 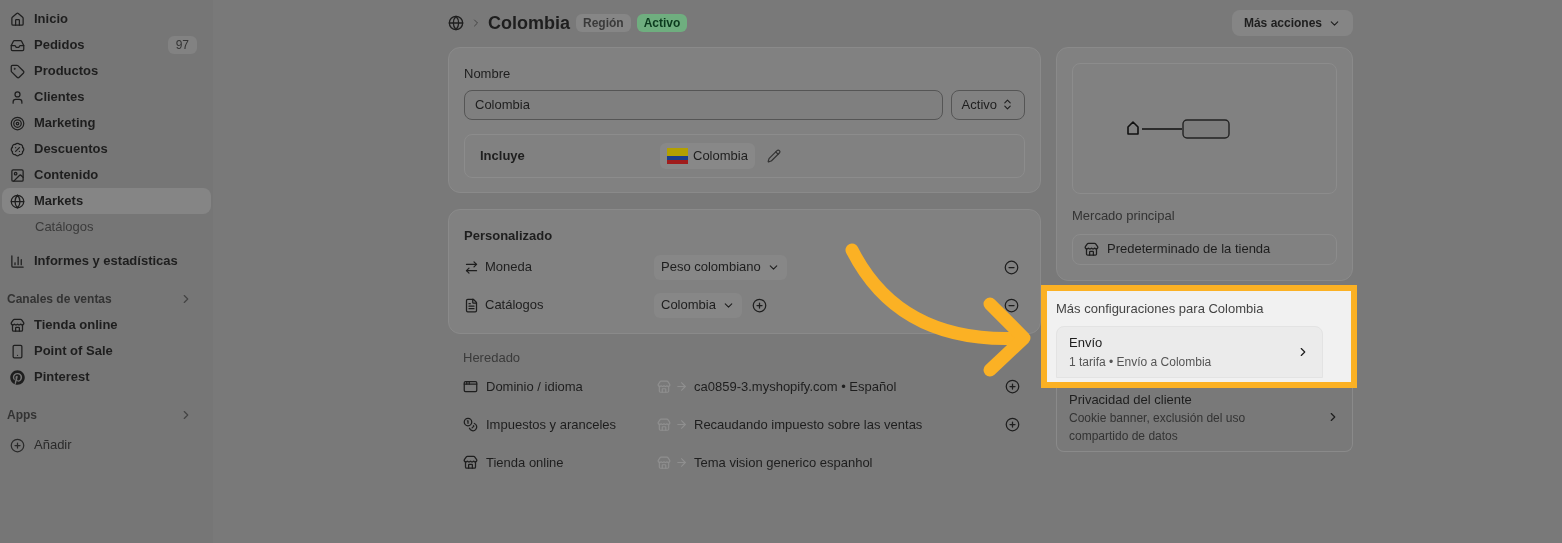 I want to click on add-button: Añadir, so click(x=106, y=445).